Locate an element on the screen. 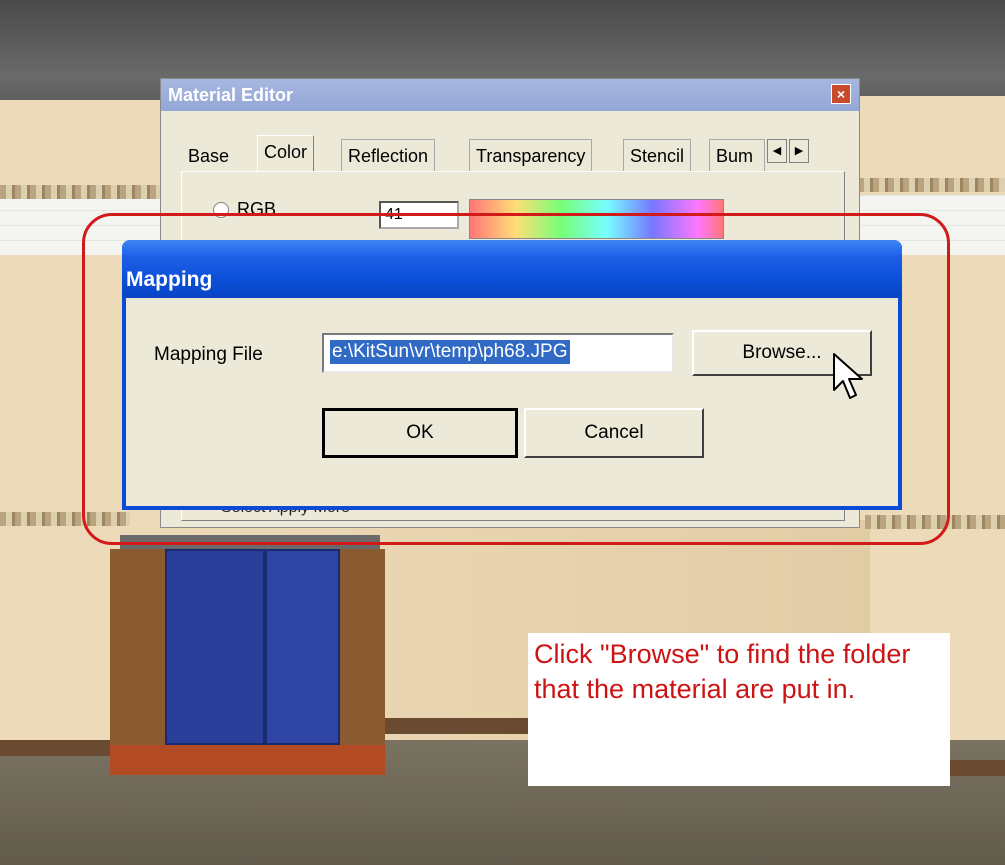 Image resolution: width=1005 pixels, height=865 pixels. material-editor-title: Material Editor is located at coordinates (231, 95).